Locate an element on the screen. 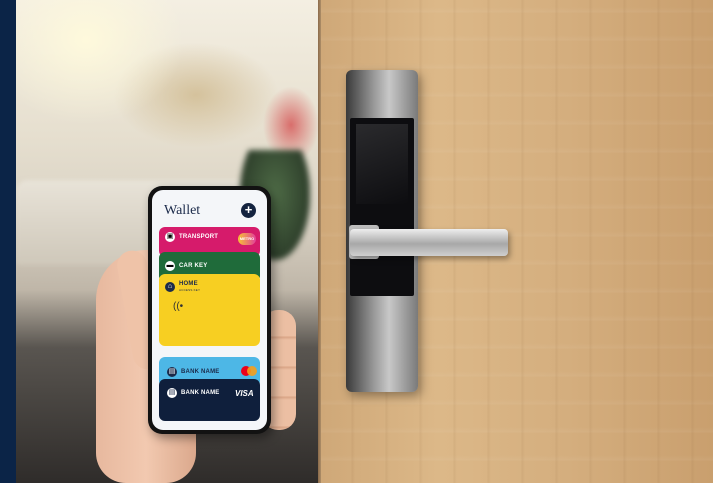 This screenshot has height=483, width=713. wallet-title: Wallet is located at coordinates (182, 210).